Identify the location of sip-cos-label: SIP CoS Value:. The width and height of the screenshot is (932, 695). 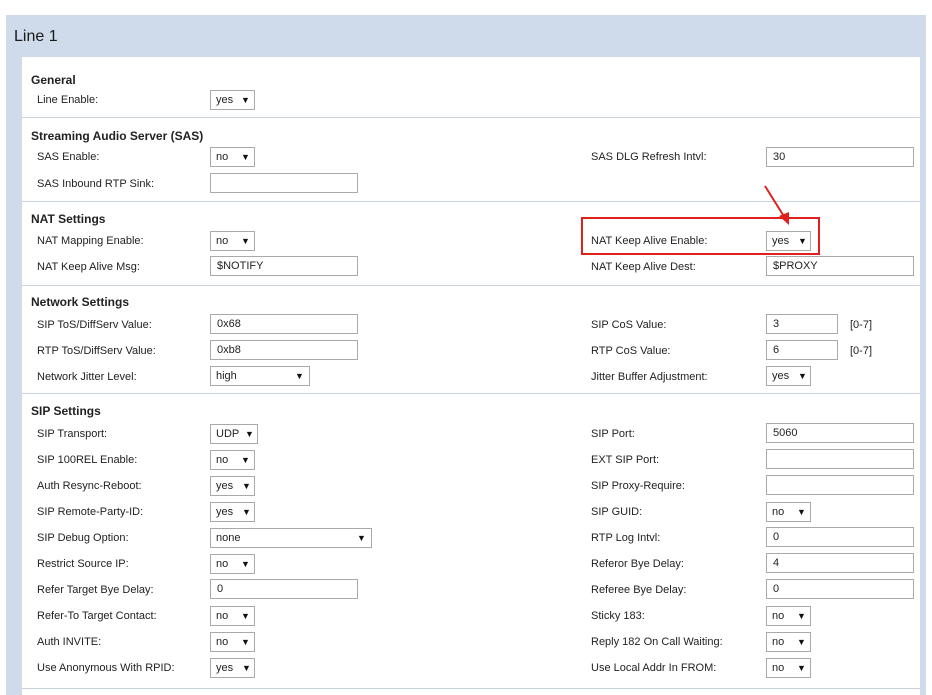
(629, 325).